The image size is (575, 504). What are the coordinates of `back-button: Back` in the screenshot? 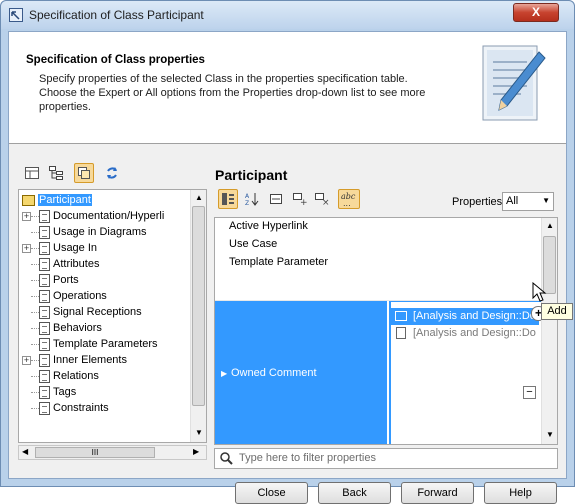 It's located at (354, 493).